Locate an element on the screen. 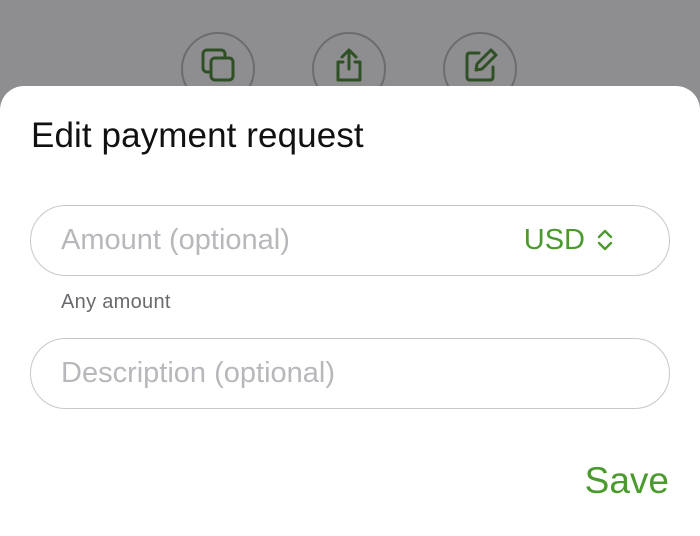 The image size is (700, 536). chevron-up-down-icon is located at coordinates (605, 240).